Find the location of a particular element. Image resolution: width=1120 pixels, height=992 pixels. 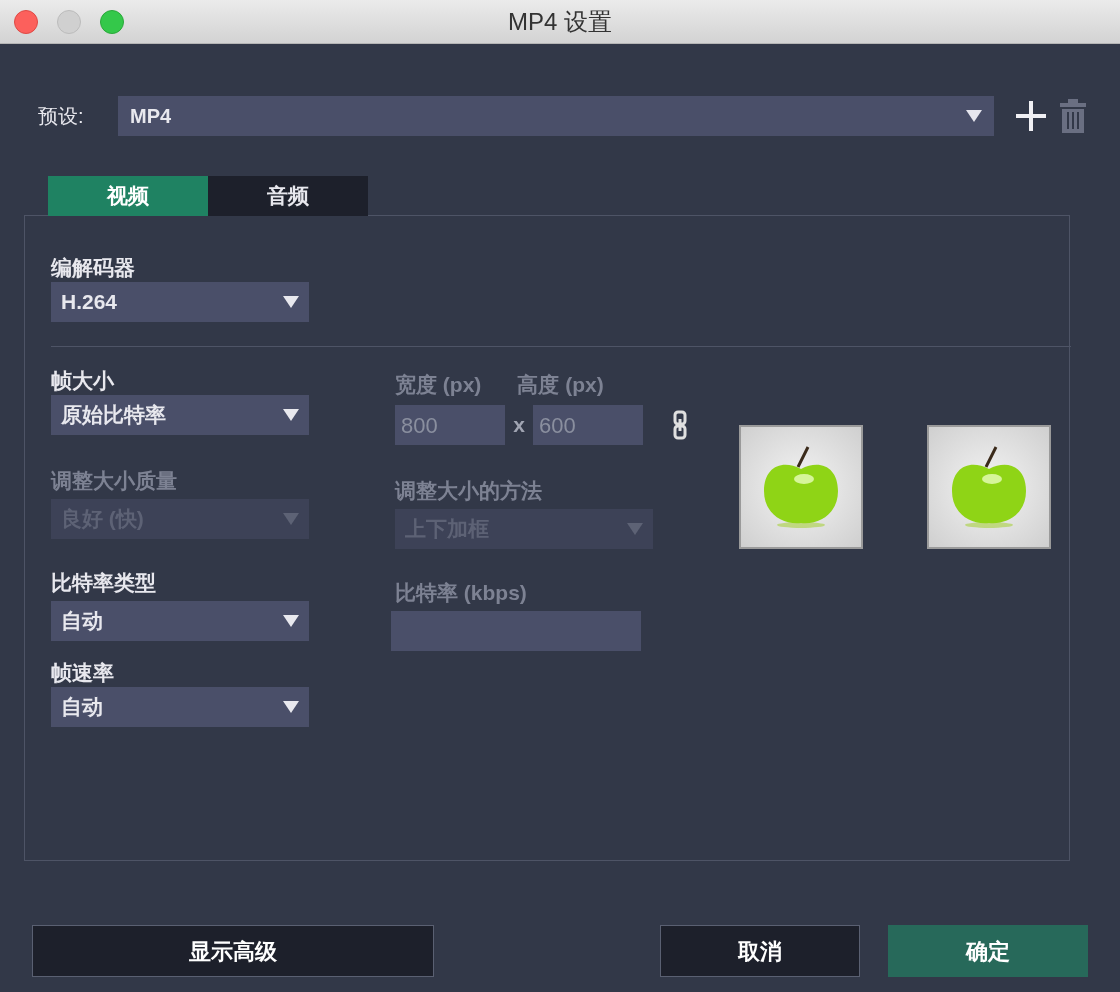

field-label: 比特率 (kbps) is located at coordinates (461, 593).